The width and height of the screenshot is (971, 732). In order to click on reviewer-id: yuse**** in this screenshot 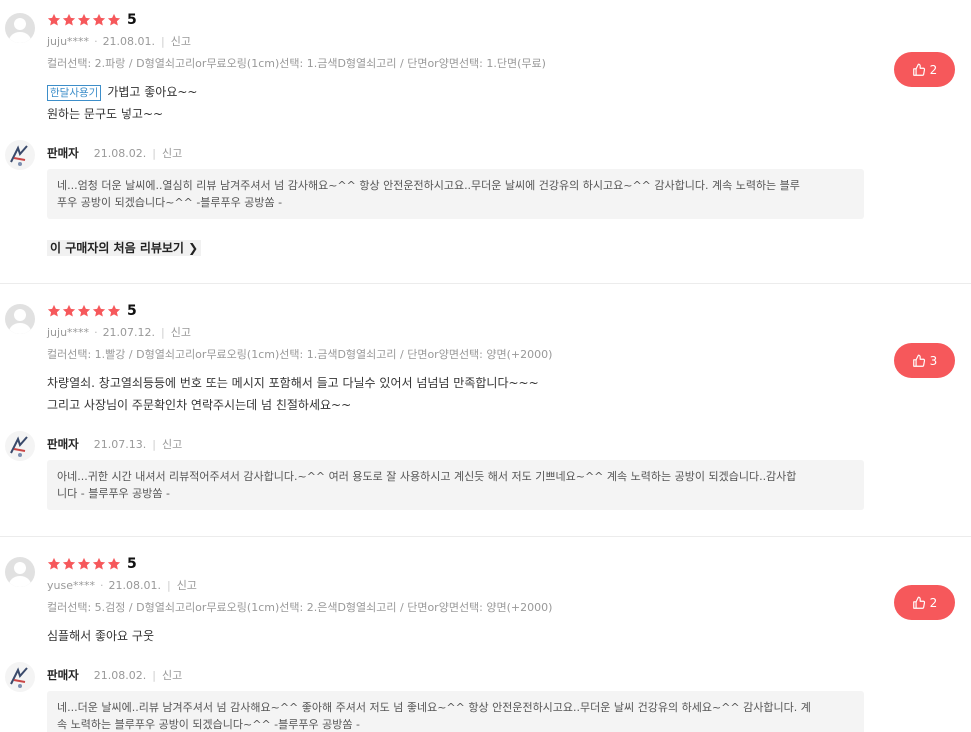, I will do `click(71, 585)`.